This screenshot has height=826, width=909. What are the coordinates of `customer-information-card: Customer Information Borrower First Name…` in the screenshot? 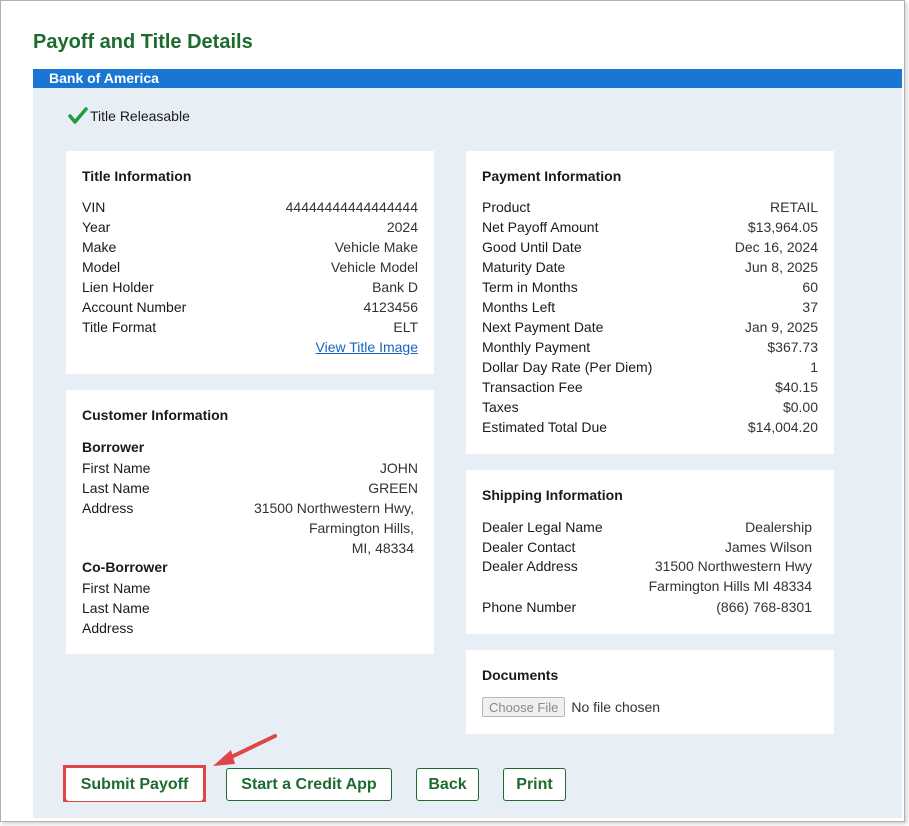 It's located at (250, 522).